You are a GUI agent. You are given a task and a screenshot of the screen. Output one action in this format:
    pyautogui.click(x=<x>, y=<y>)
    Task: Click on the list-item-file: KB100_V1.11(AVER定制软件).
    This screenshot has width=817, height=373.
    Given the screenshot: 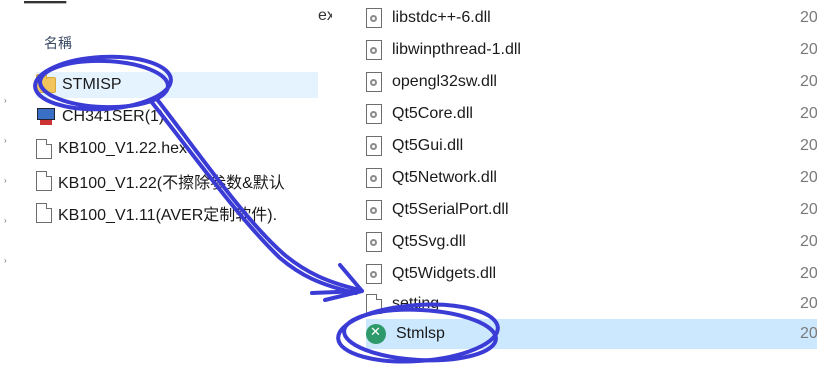 What is the action you would take?
    pyautogui.click(x=177, y=213)
    